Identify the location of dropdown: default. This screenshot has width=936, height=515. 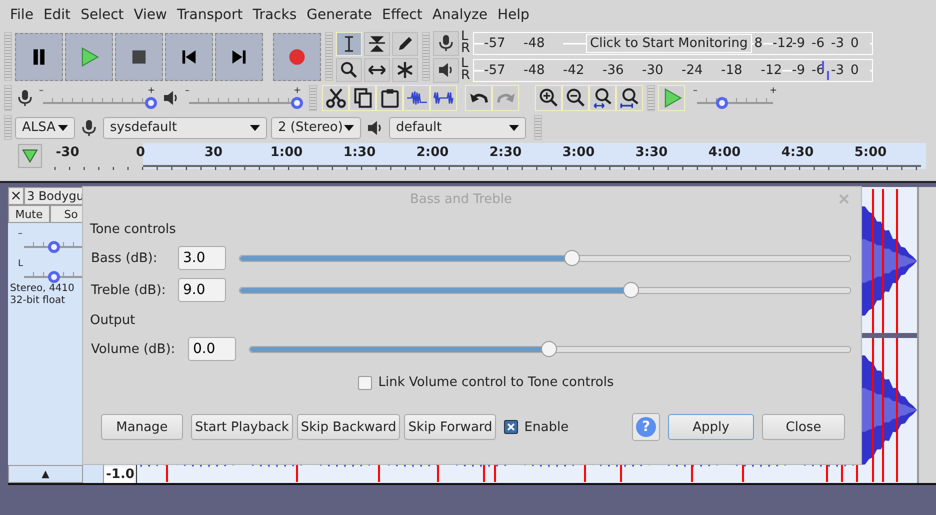
(457, 127).